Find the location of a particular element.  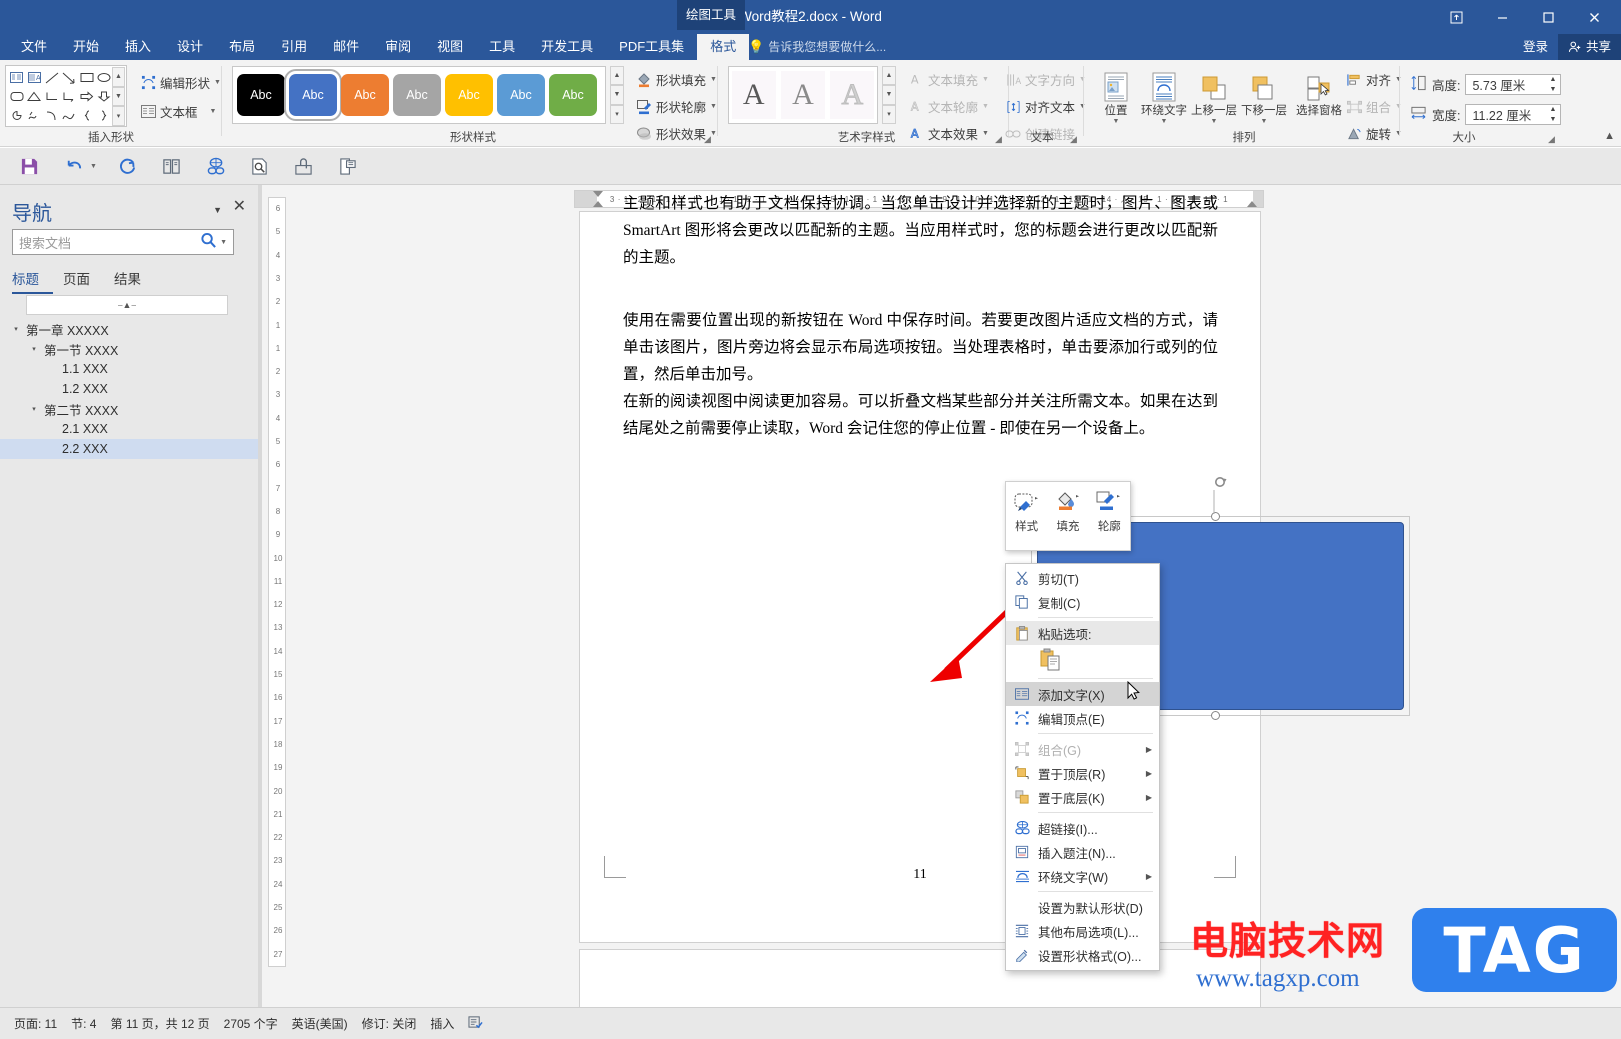

mini-toolbar-style-button: 样式 is located at coordinates (1026, 516).